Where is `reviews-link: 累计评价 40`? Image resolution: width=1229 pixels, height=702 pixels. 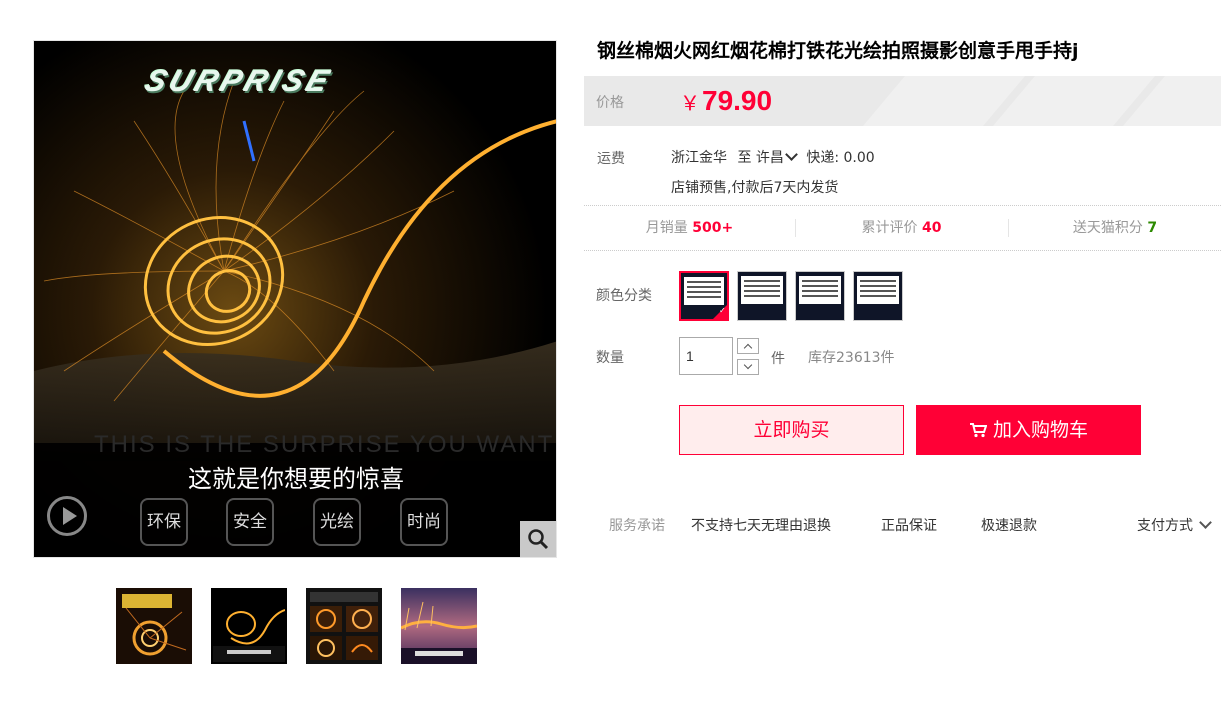
reviews-link: 累计评价 40 is located at coordinates (901, 228).